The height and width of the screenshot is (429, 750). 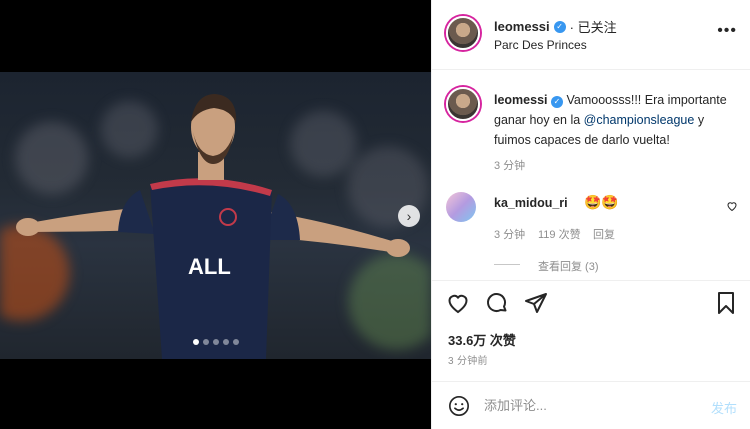 What do you see at coordinates (591, 305) in the screenshot?
I see `post-action-bar` at bounding box center [591, 305].